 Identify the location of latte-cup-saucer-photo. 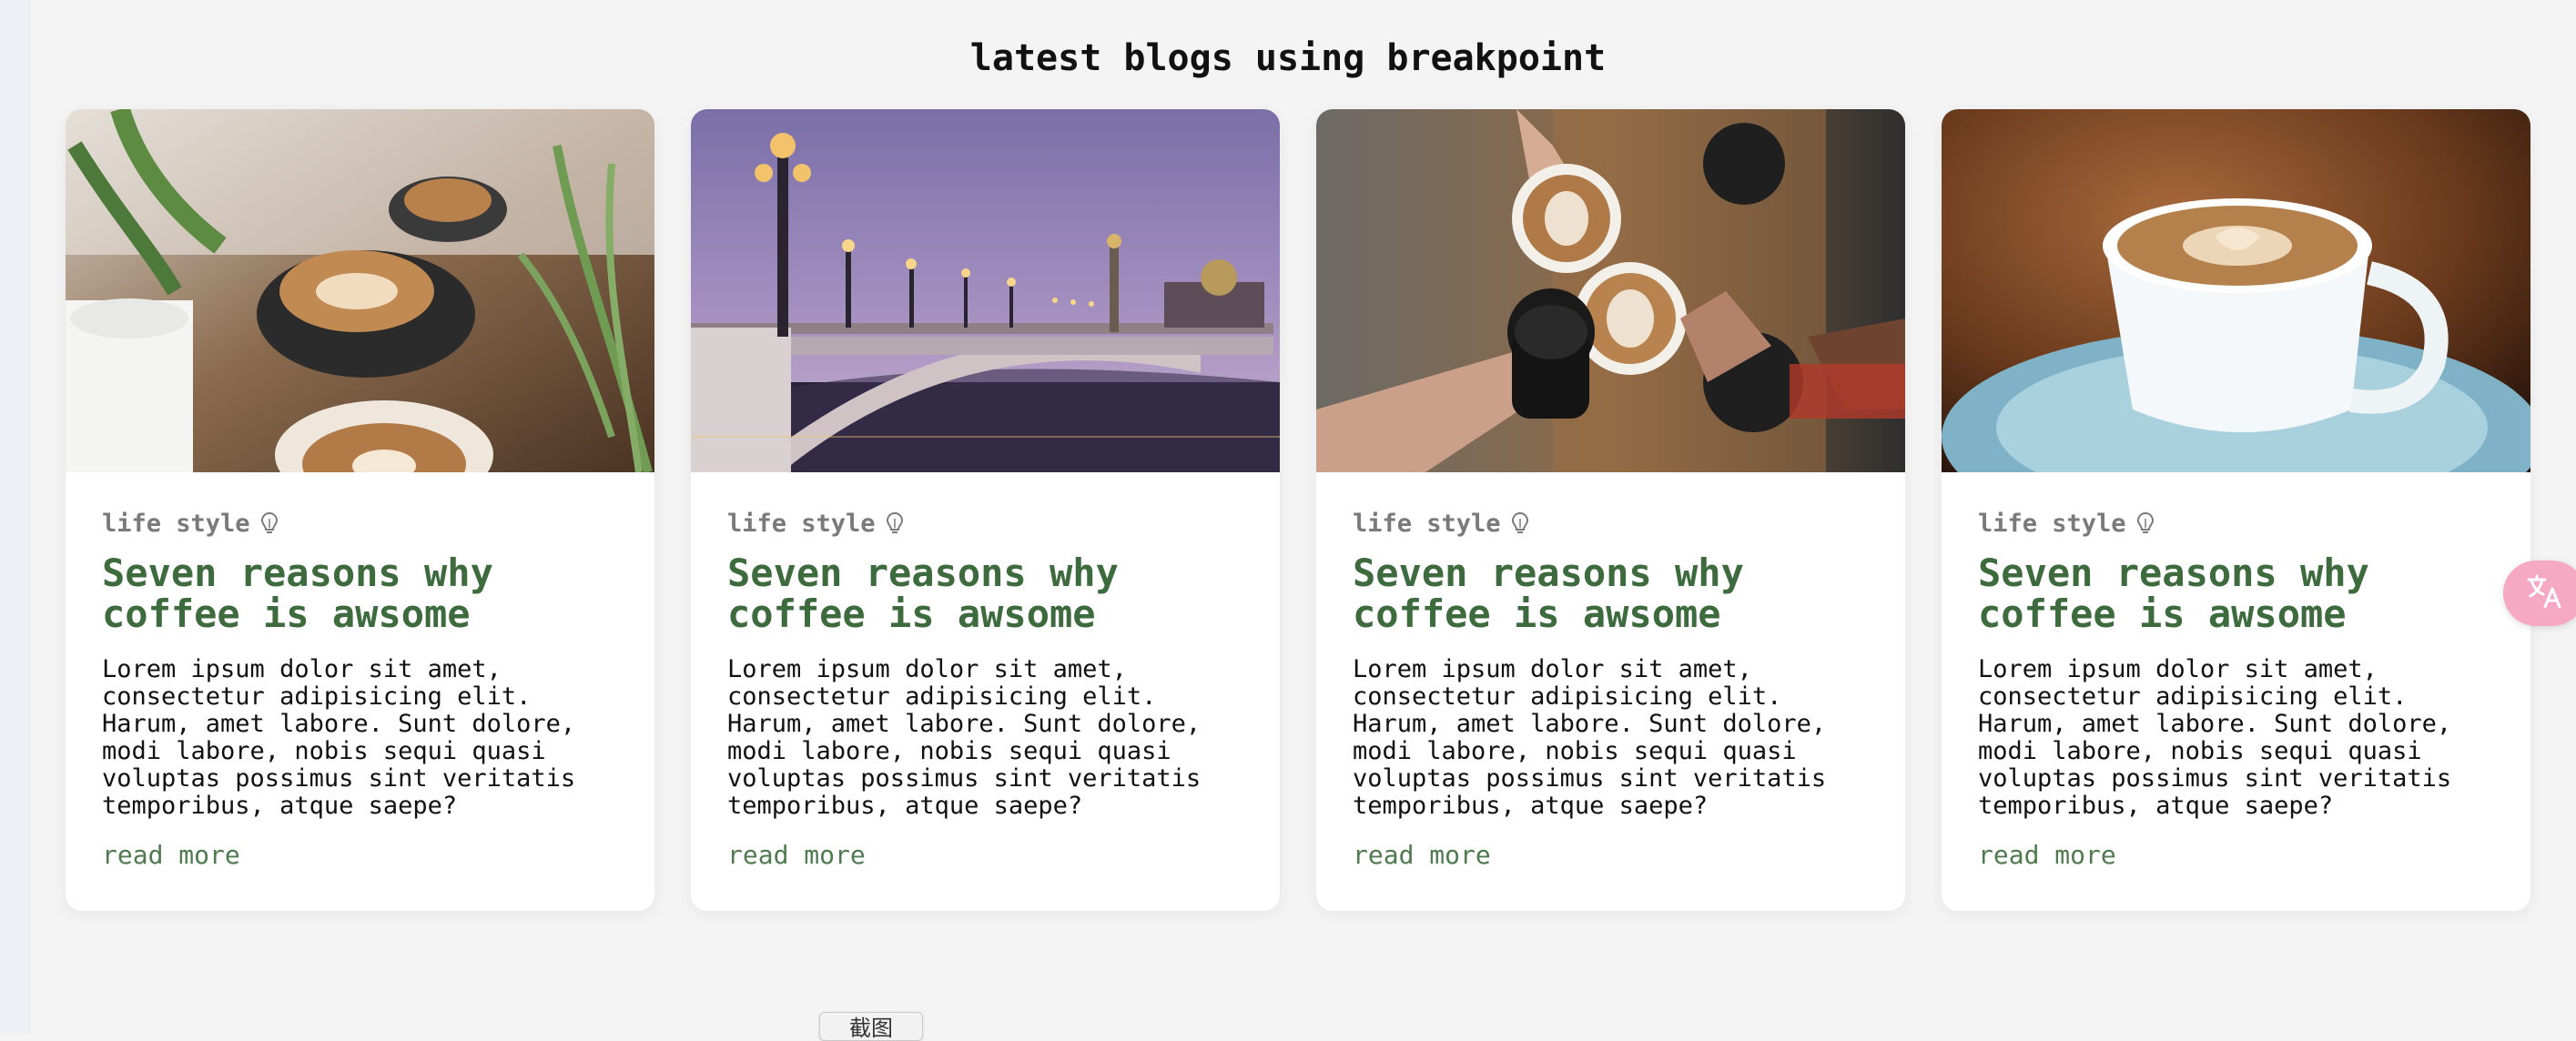
(2236, 291).